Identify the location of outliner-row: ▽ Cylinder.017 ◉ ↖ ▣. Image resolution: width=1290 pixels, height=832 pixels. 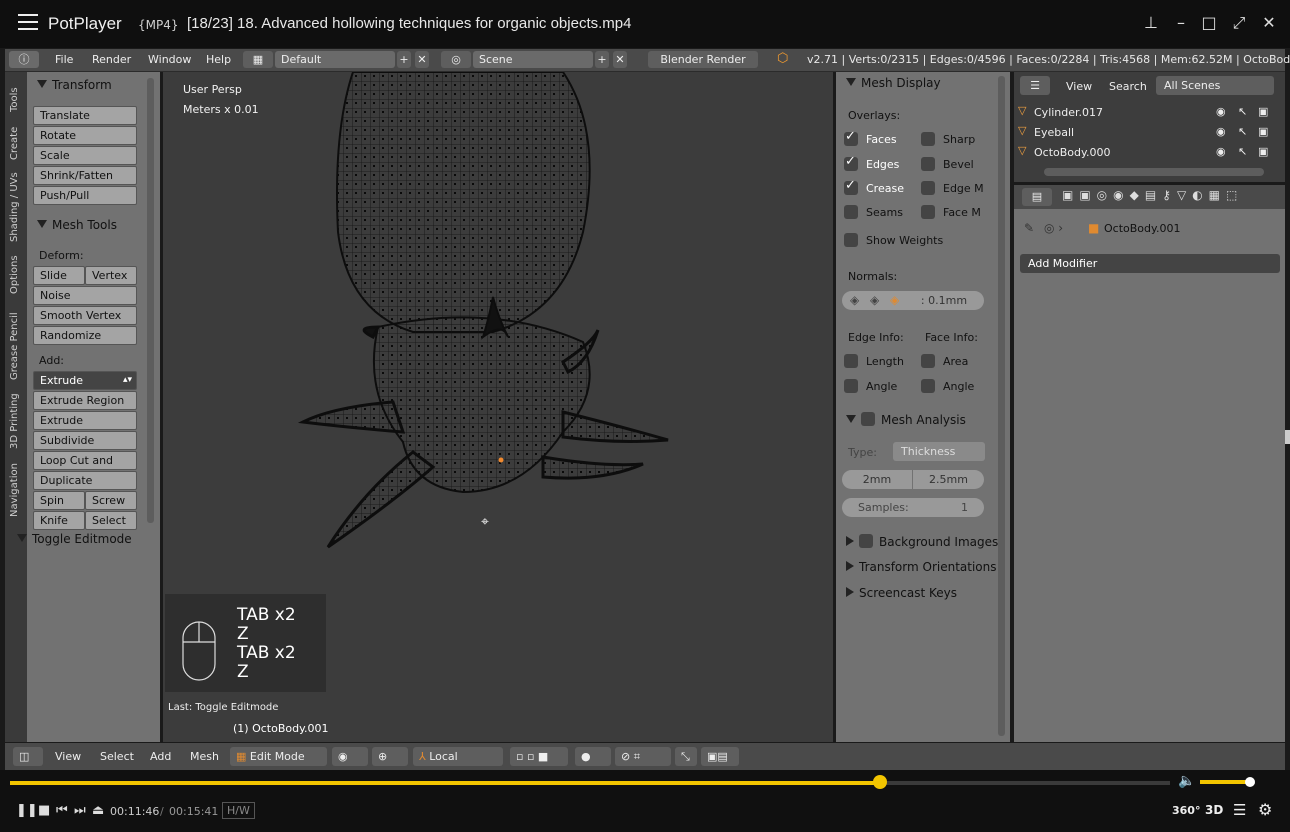
(1150, 114).